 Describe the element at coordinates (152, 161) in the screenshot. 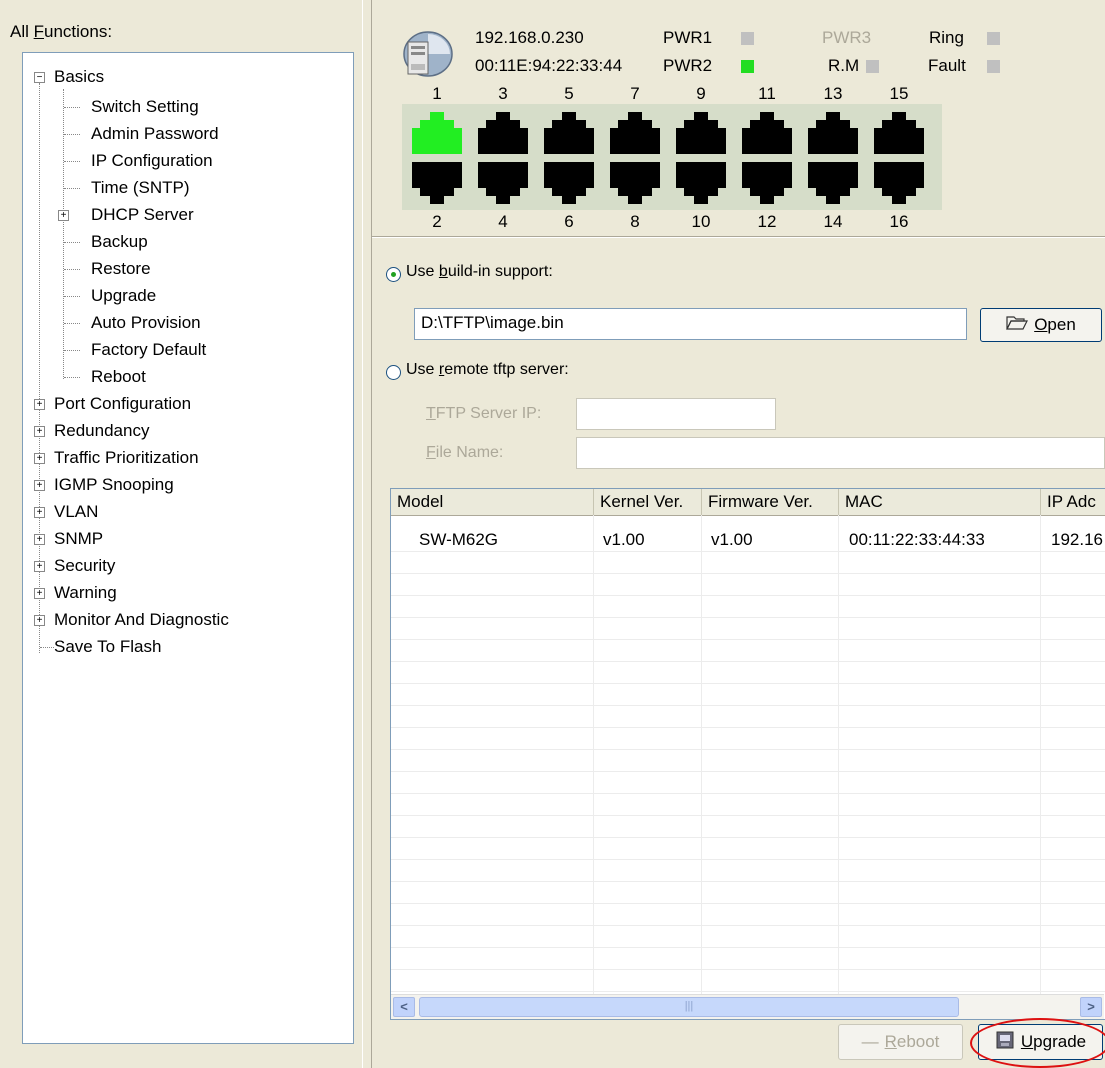

I see `tree-item-ip-configuration: IP Configuration` at that location.